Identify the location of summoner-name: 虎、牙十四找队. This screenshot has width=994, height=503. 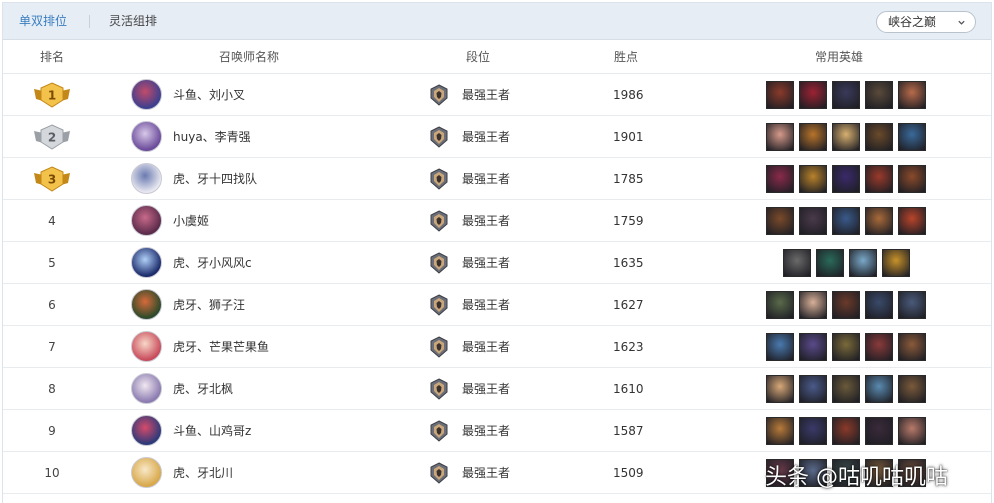
(215, 179).